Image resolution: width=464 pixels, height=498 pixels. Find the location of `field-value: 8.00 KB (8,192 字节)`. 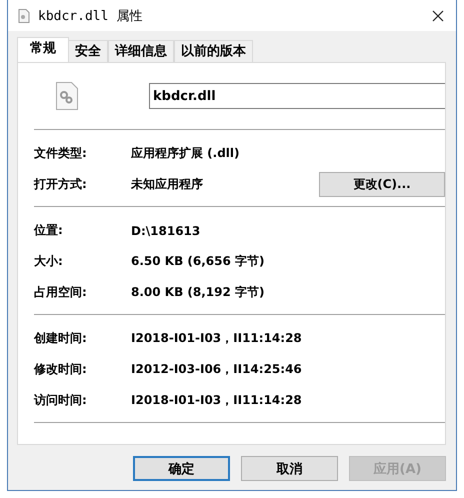

field-value: 8.00 KB (8,192 字节) is located at coordinates (198, 292).